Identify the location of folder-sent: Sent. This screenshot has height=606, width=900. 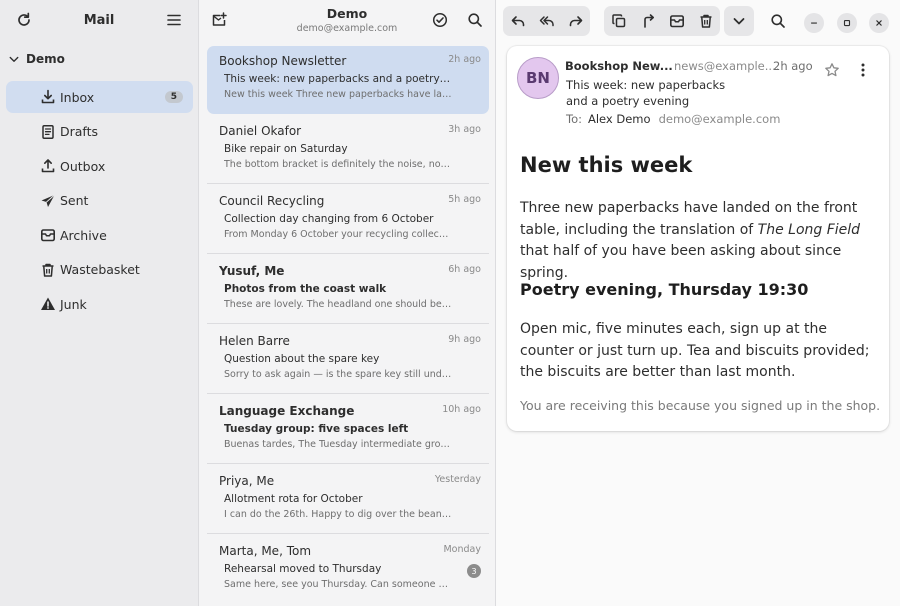
(99, 201).